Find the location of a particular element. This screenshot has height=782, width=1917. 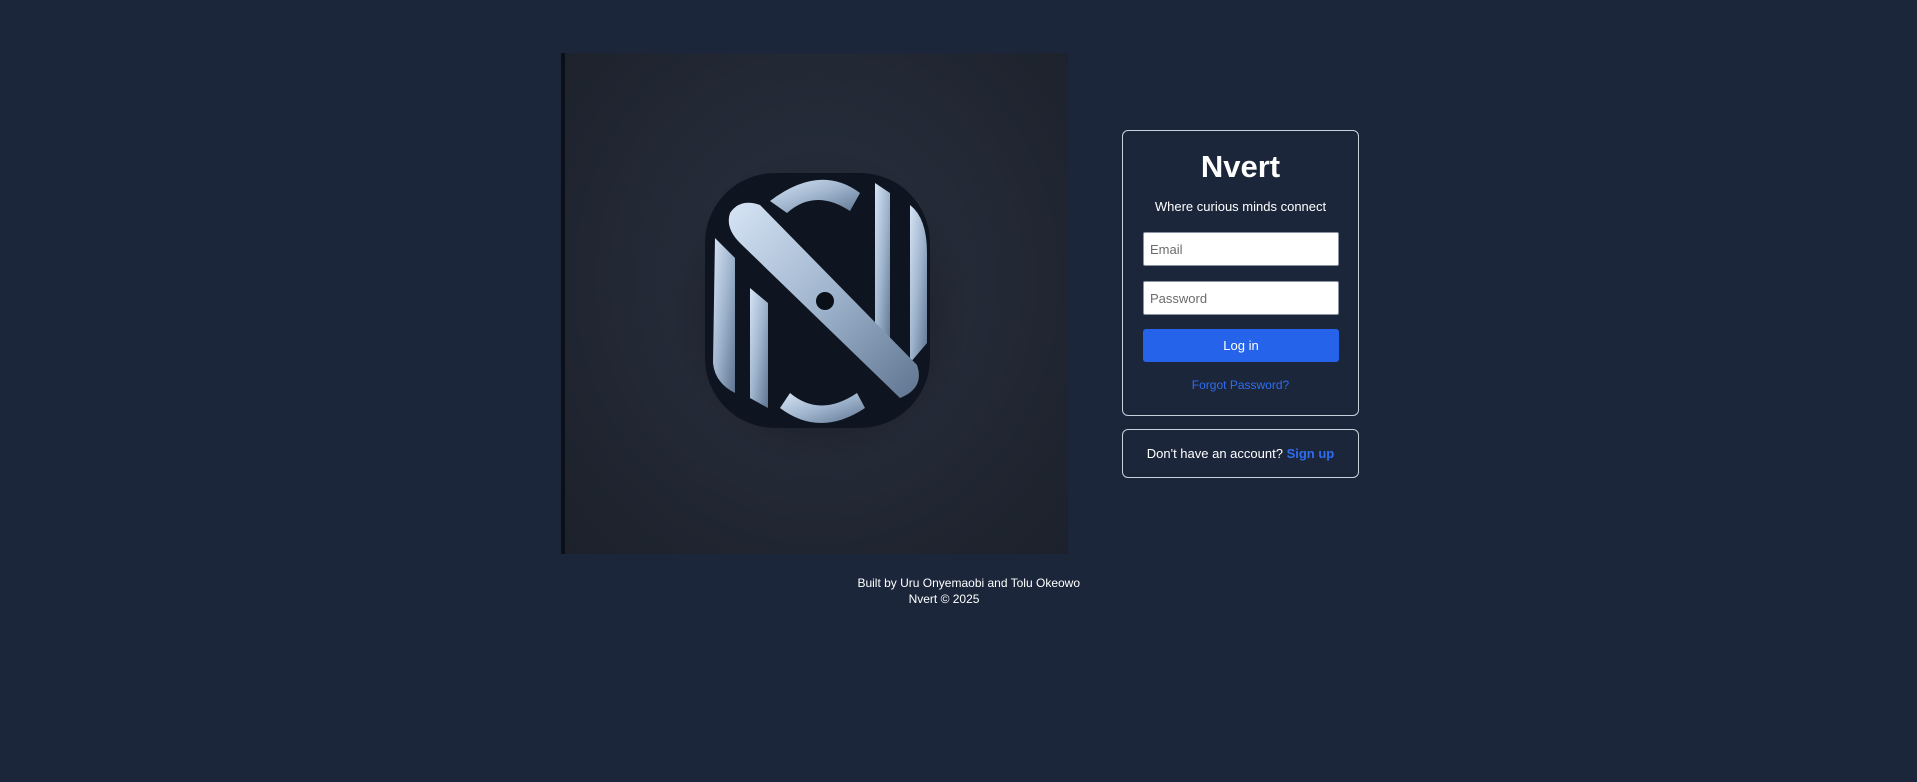

signup-link: Sign up is located at coordinates (1311, 453).